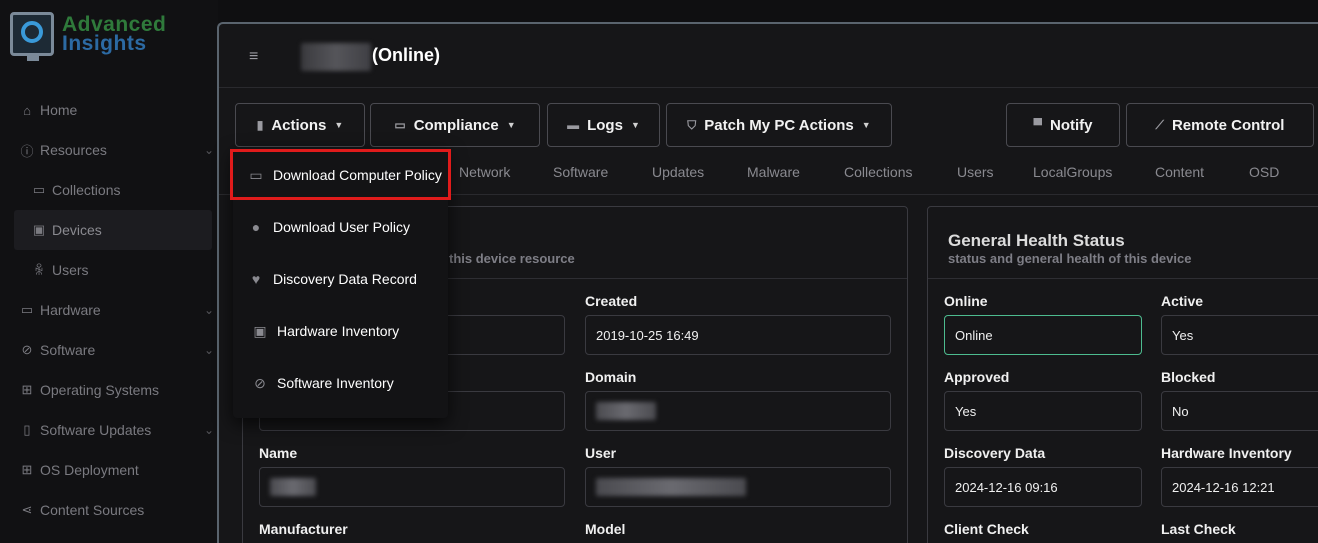  Describe the element at coordinates (70, 310) in the screenshot. I see `sidebar-item-label: Hardware` at that location.